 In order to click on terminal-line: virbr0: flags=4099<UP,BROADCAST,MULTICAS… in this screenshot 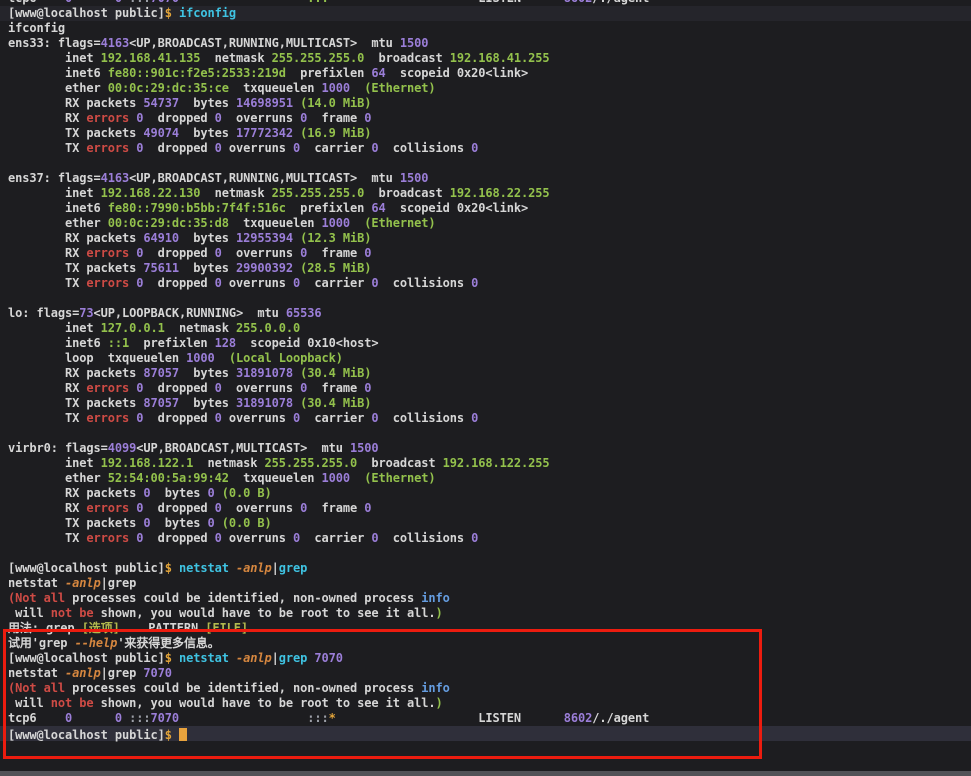, I will do `click(193, 448)`.